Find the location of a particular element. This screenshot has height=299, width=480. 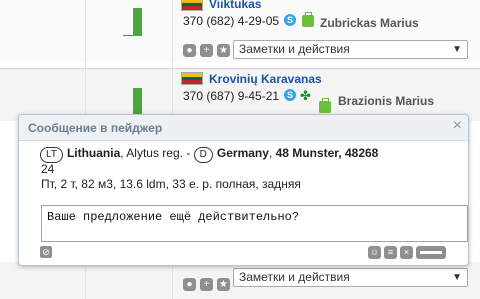

attachment-icon: ⊘ is located at coordinates (46, 252).